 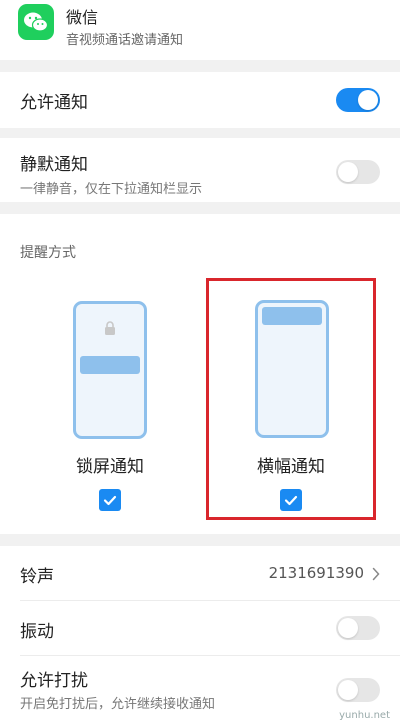 I want to click on allow-interrupt-description: 开启免打扰后，允许继续接收通知, so click(x=118, y=704).